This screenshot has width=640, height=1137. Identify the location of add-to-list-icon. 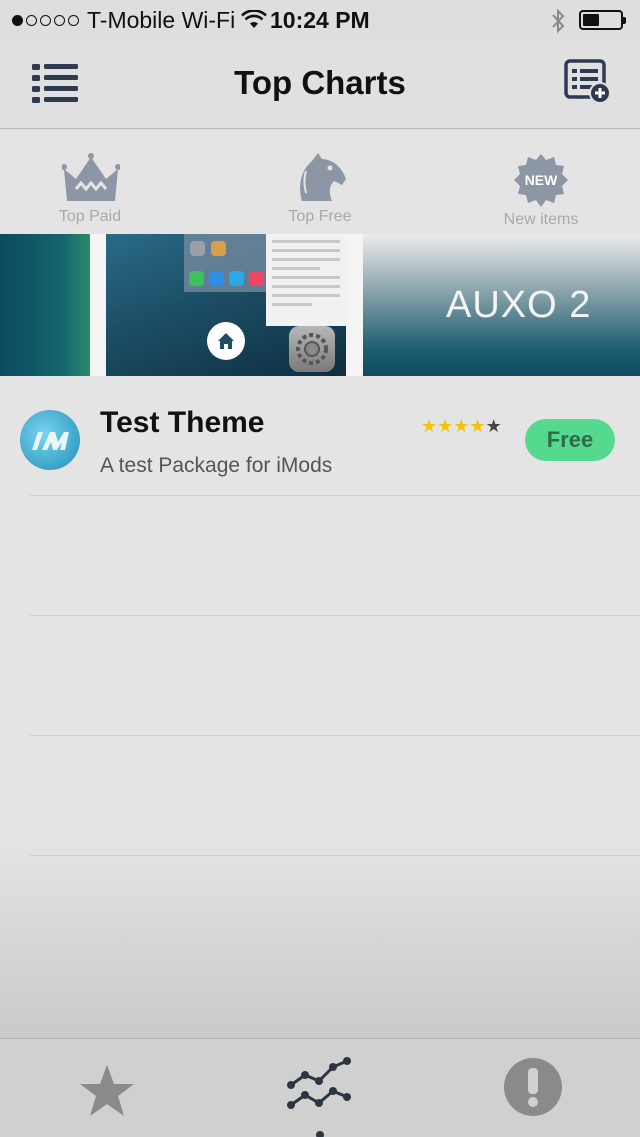
(587, 81).